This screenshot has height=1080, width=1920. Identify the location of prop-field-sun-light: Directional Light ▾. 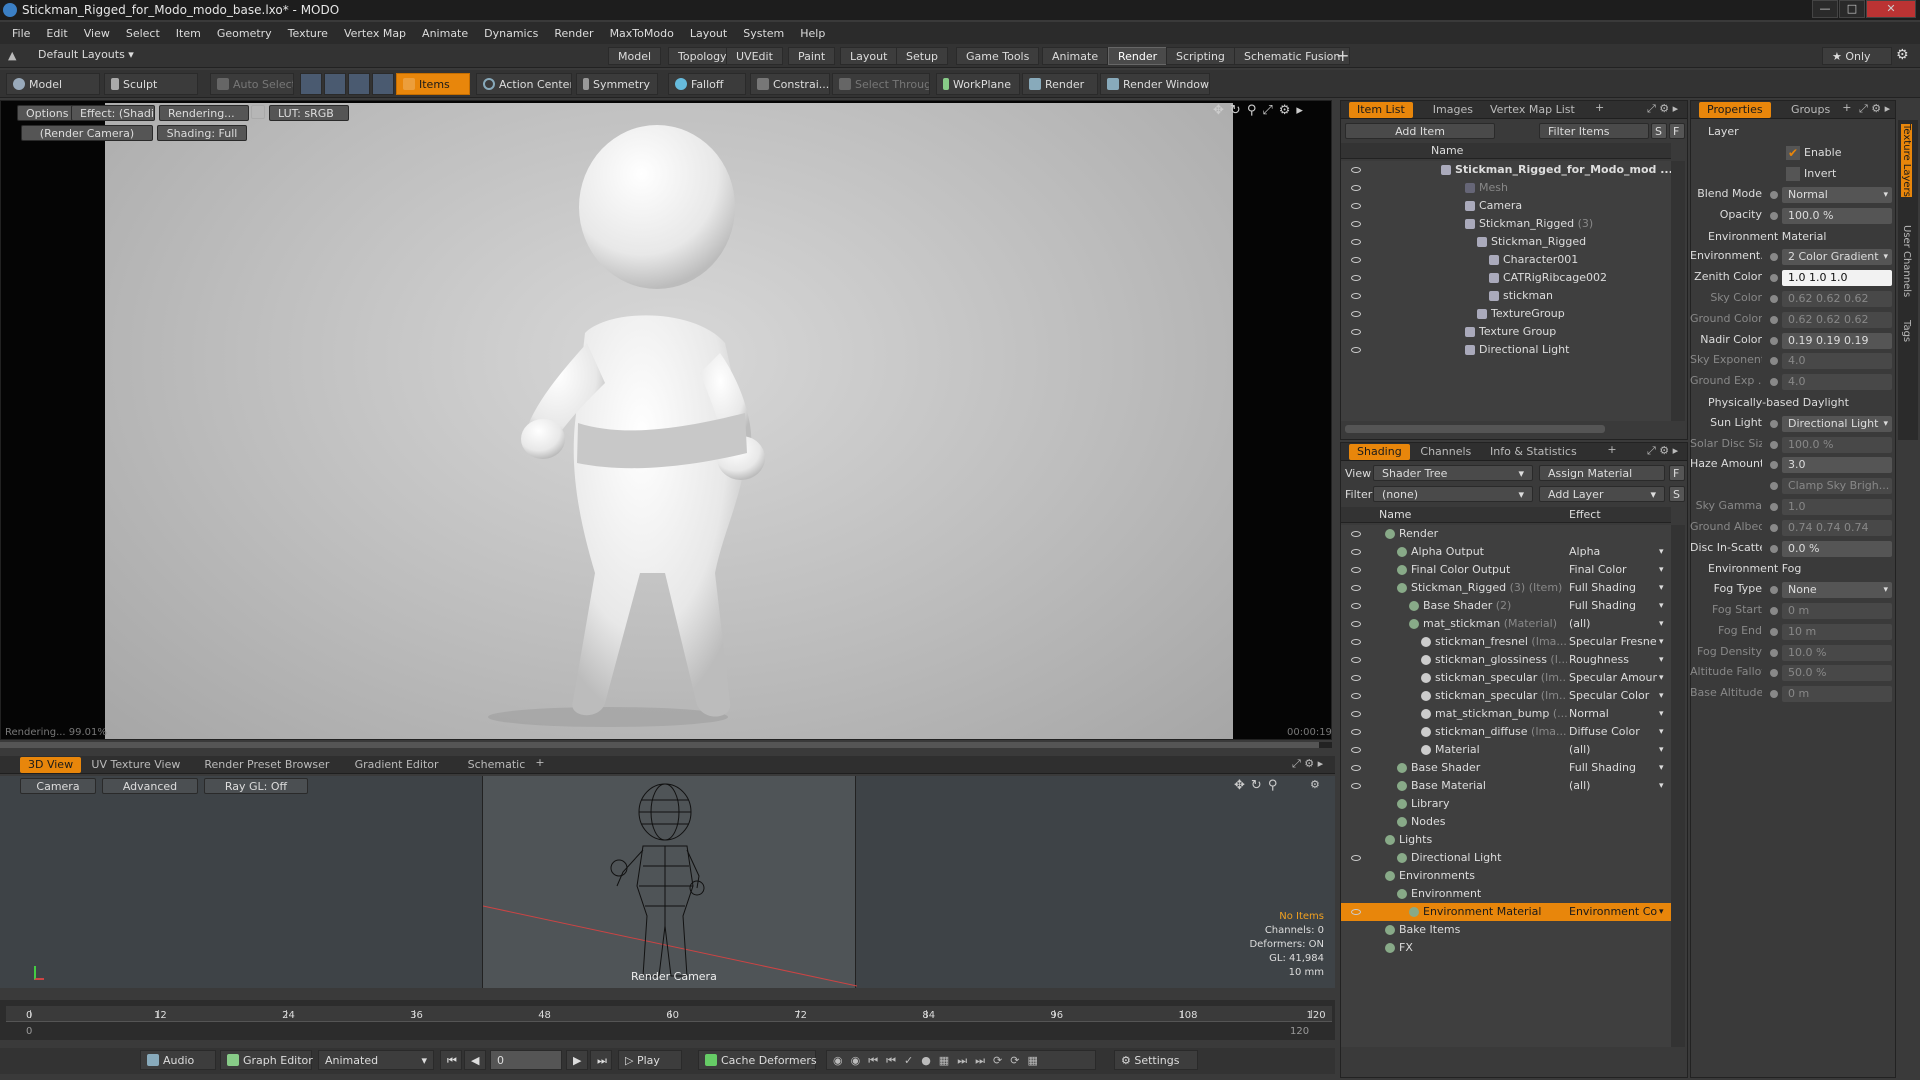
(1837, 423).